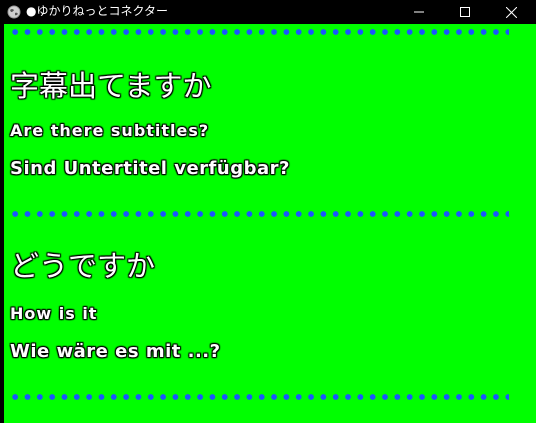 The width and height of the screenshot is (536, 423). I want to click on close-icon, so click(511, 12).